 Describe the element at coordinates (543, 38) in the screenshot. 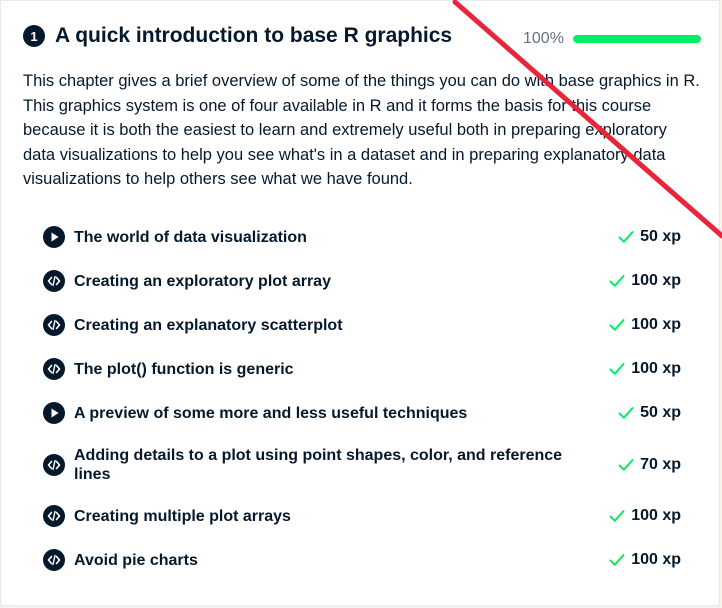

I see `progress-percent: 100%` at that location.